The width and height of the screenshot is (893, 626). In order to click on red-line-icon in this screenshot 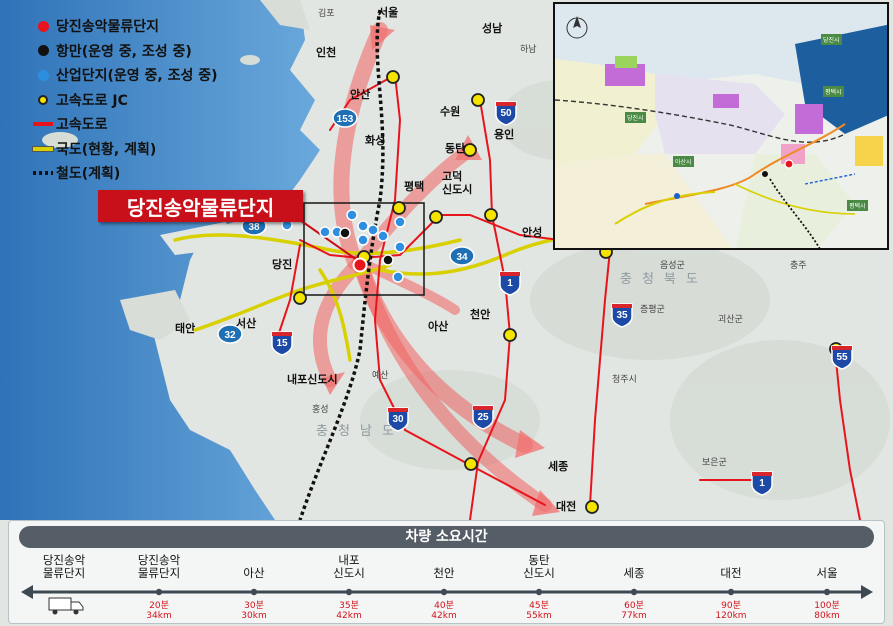, I will do `click(43, 124)`.